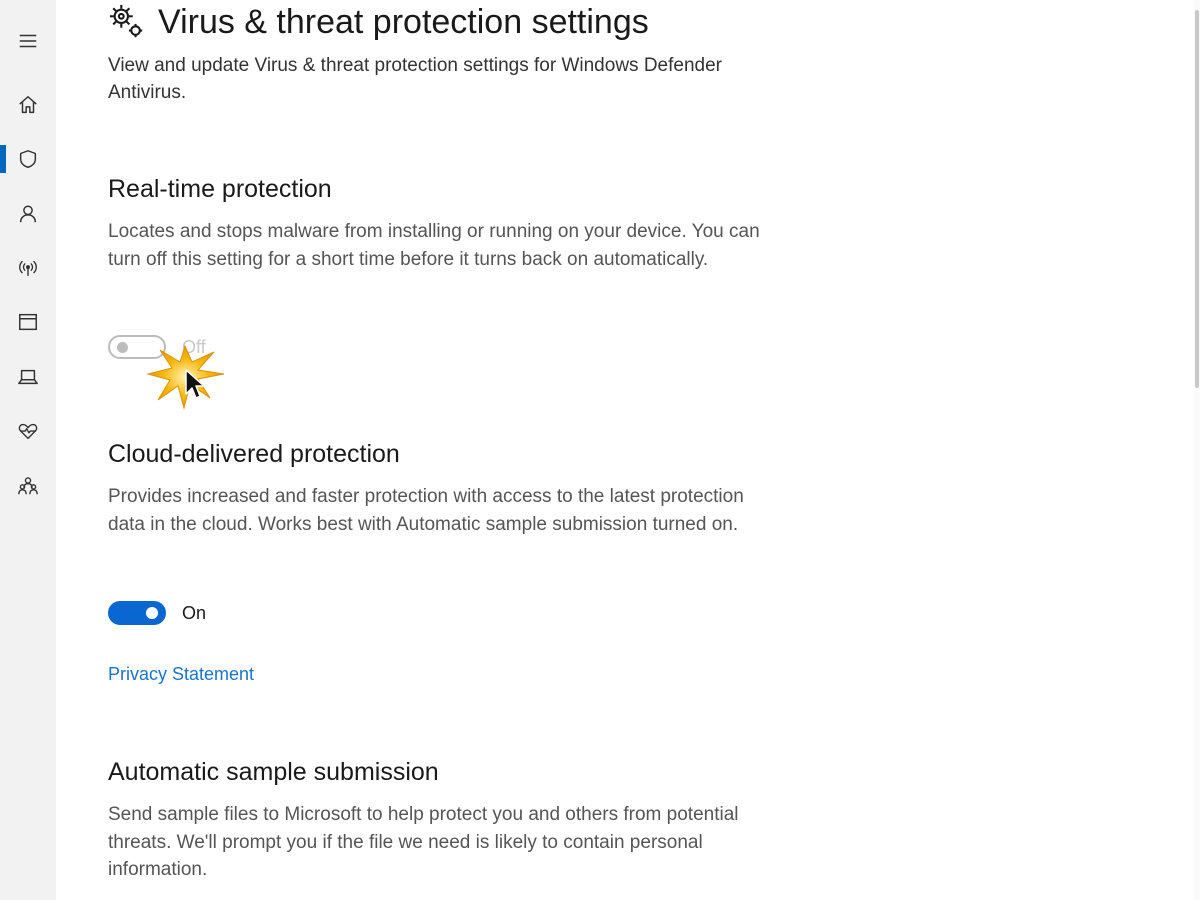  I want to click on cloud-protection-toggle-row: On, so click(157, 613).